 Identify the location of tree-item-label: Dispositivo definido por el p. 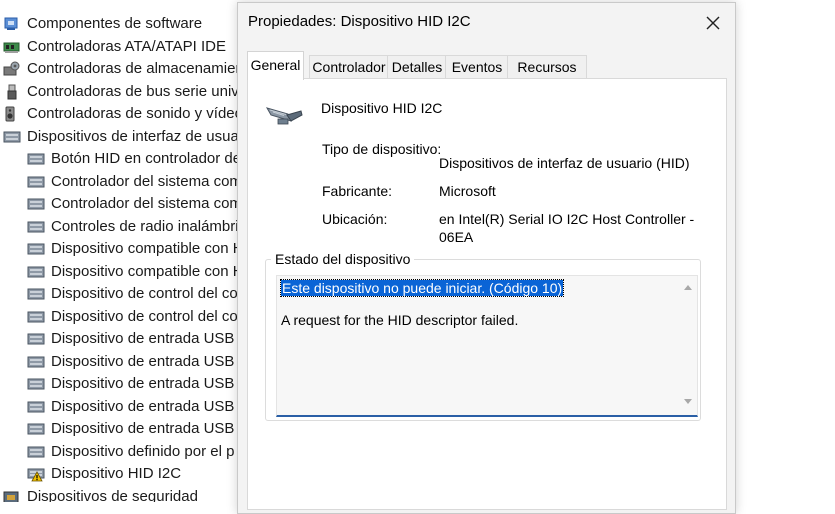
(143, 451).